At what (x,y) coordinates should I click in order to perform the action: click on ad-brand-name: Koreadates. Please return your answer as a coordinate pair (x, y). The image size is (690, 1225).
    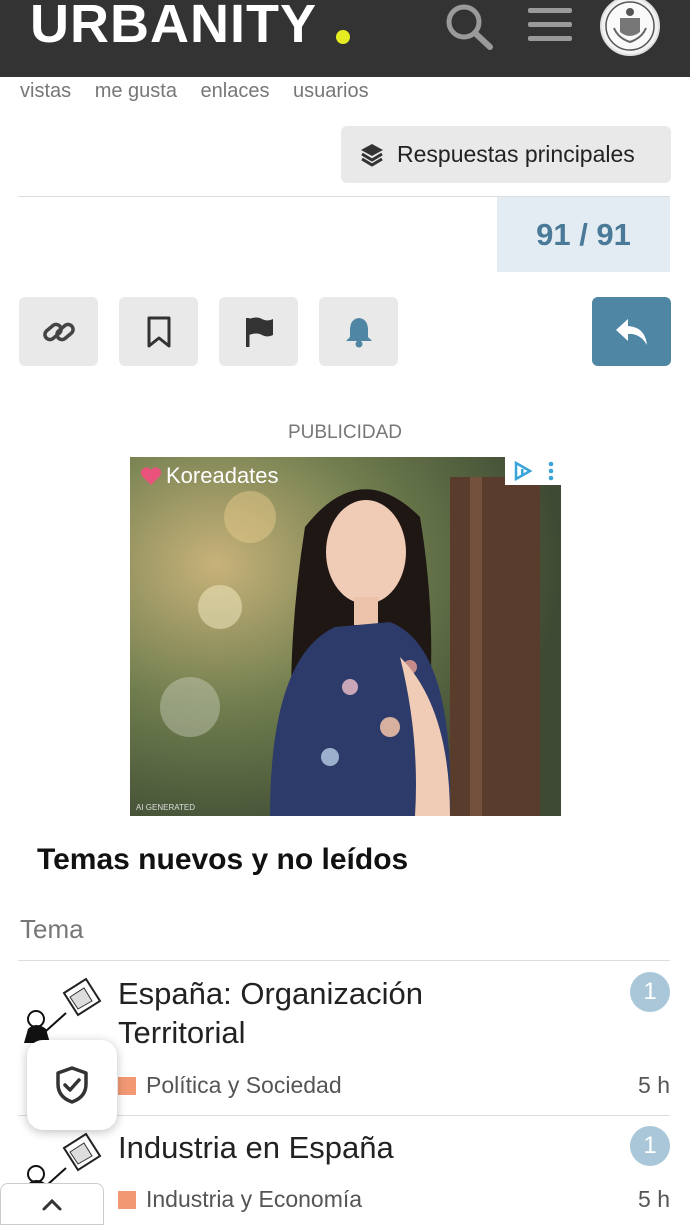
    Looking at the image, I should click on (222, 475).